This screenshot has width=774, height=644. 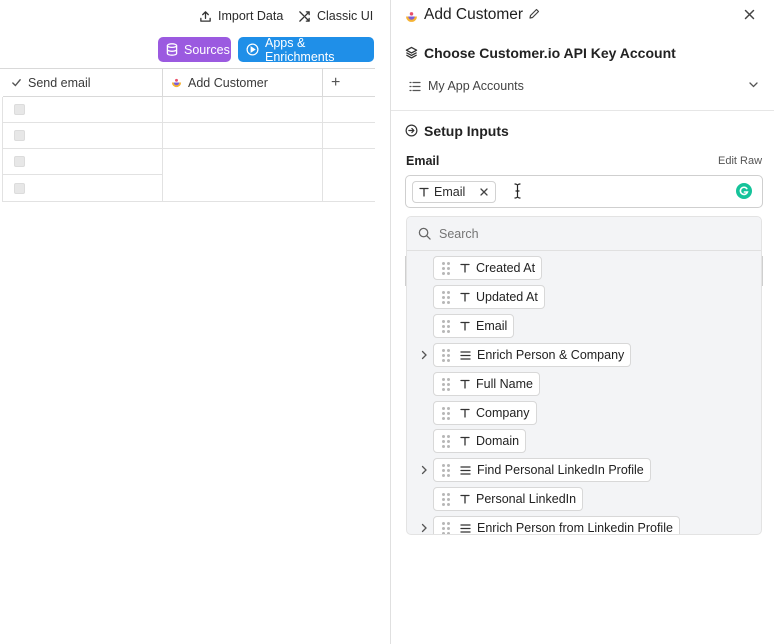 I want to click on account-select-value: My App Accounts, so click(x=476, y=86).